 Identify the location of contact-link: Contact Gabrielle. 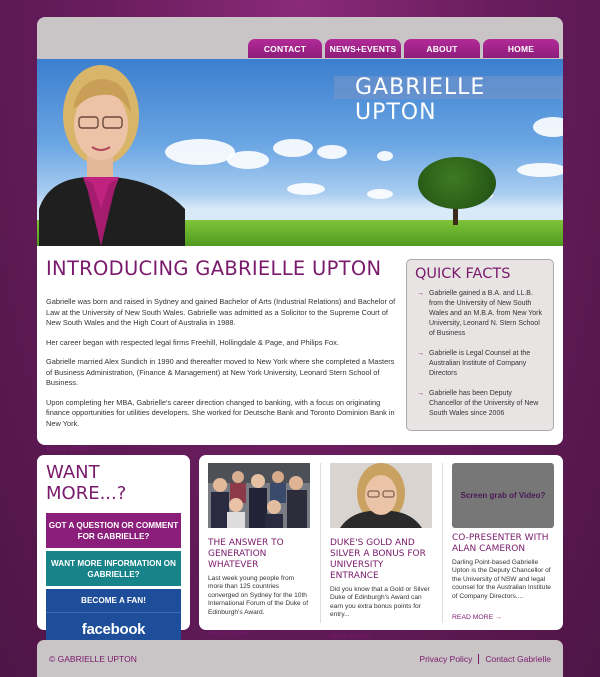
(518, 659).